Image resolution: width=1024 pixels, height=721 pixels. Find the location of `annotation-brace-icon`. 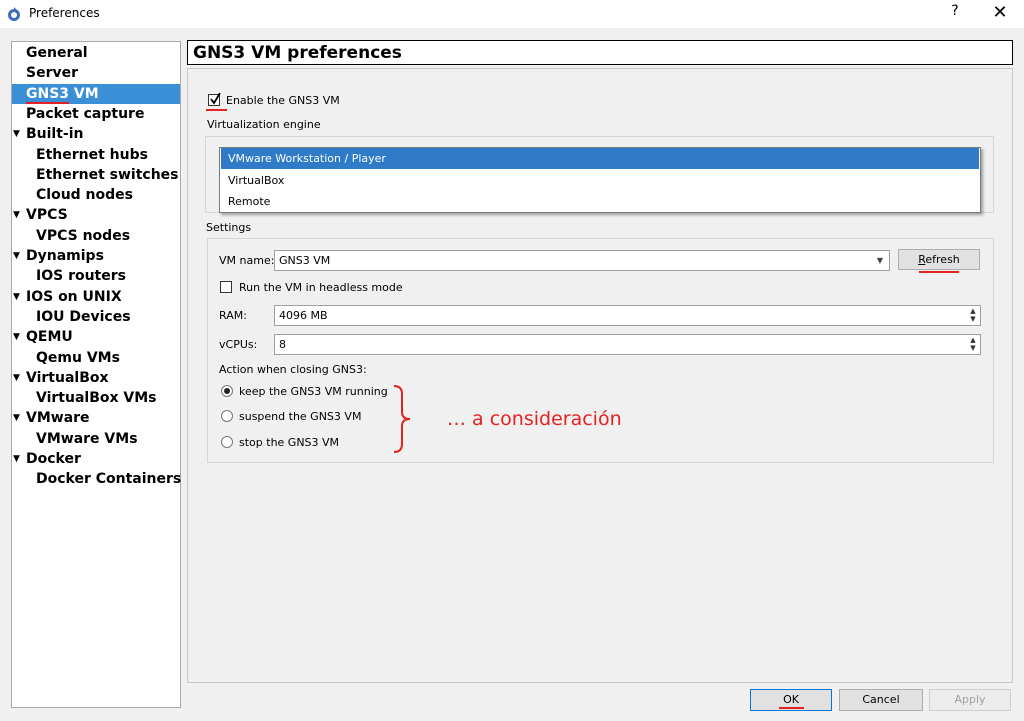

annotation-brace-icon is located at coordinates (402, 419).